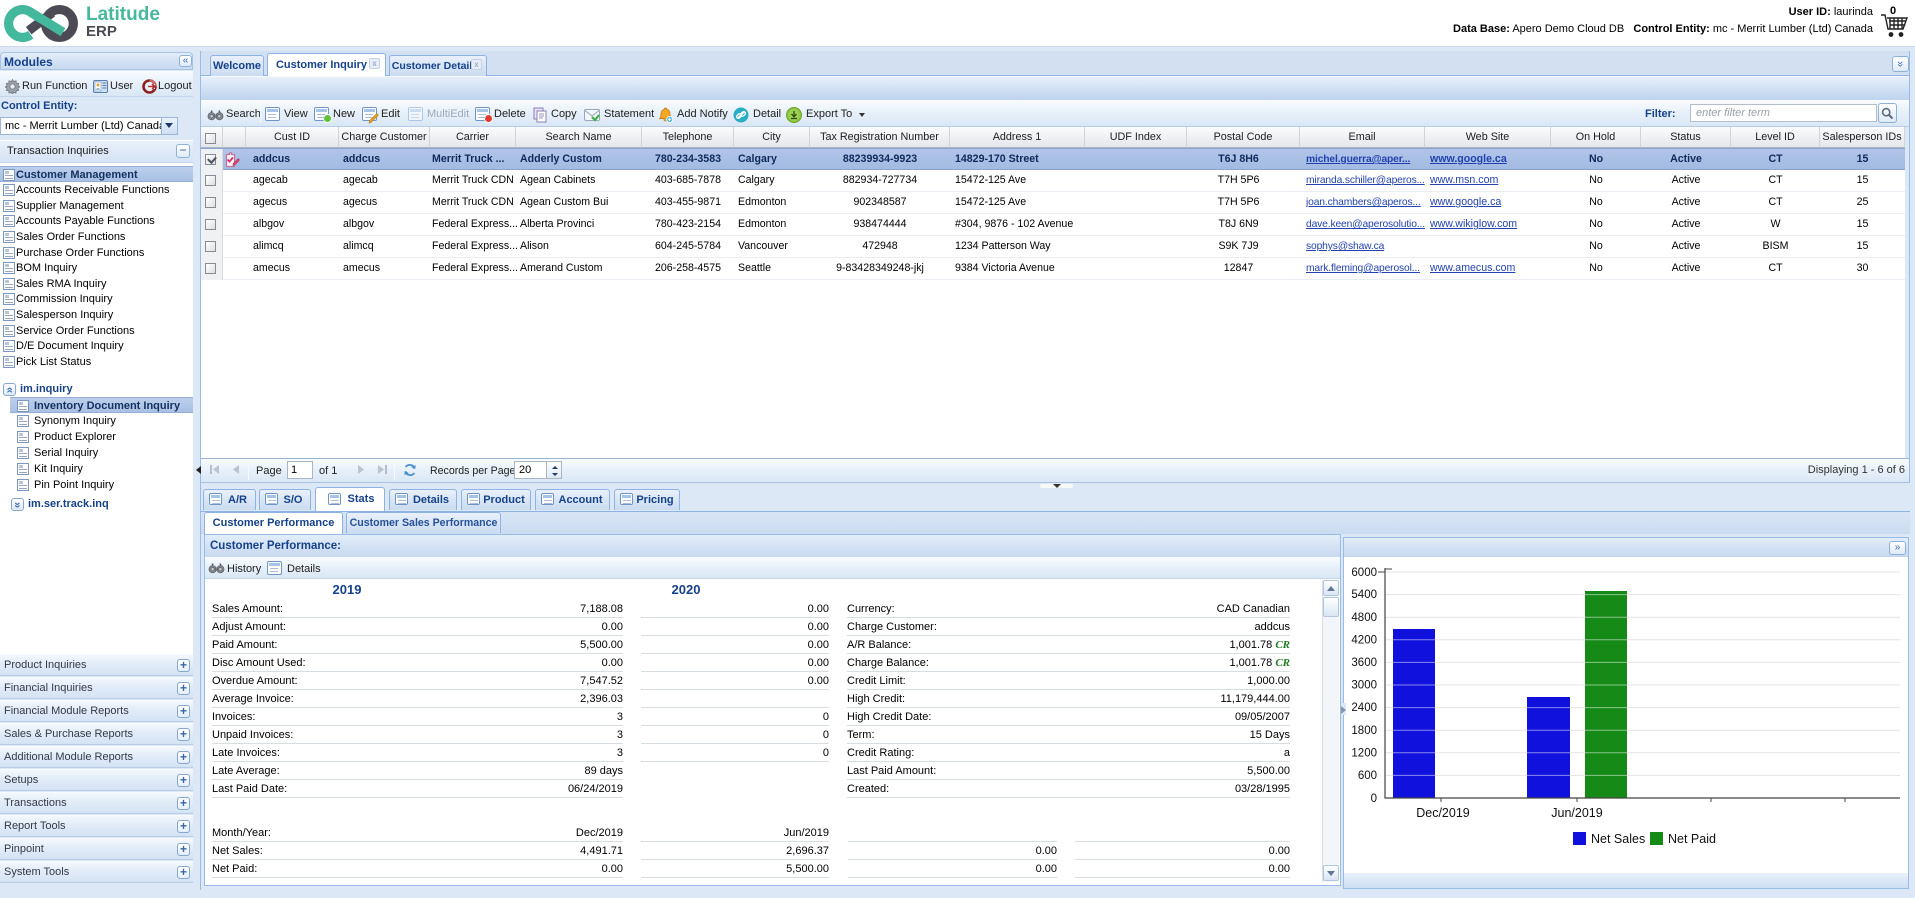 The width and height of the screenshot is (1915, 898). Describe the element at coordinates (1576, 813) in the screenshot. I see `svg-text: Jun/2019` at that location.